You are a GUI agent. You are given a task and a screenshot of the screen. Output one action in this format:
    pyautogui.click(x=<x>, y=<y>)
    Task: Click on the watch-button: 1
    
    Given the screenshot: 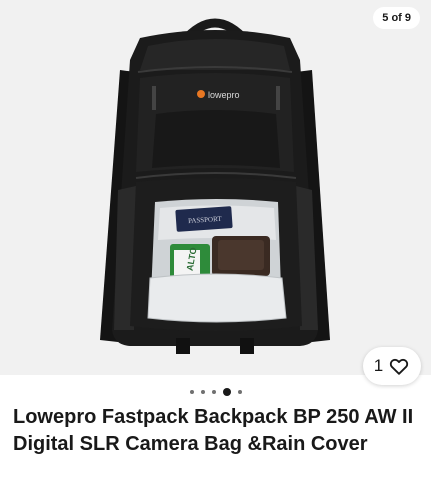 What is the action you would take?
    pyautogui.click(x=392, y=366)
    